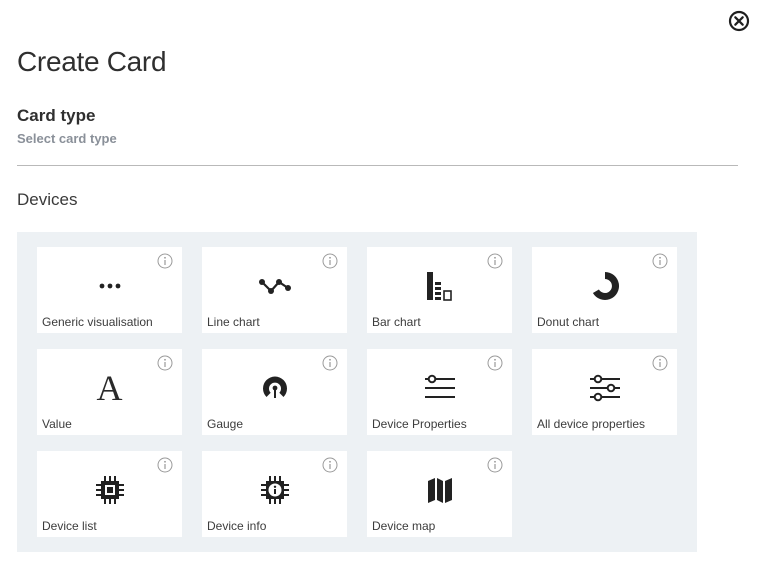 Image resolution: width=758 pixels, height=565 pixels. Describe the element at coordinates (439, 490) in the screenshot. I see `map-icon` at that location.